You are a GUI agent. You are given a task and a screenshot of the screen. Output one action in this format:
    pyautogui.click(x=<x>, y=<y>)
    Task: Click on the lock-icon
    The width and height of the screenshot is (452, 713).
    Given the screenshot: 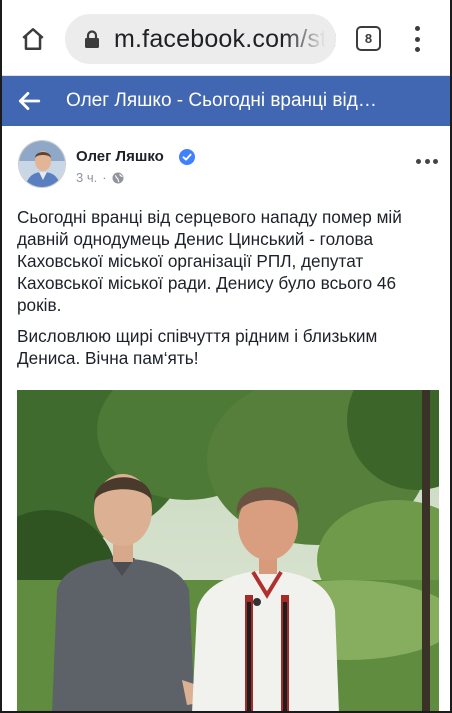 What is the action you would take?
    pyautogui.click(x=92, y=39)
    